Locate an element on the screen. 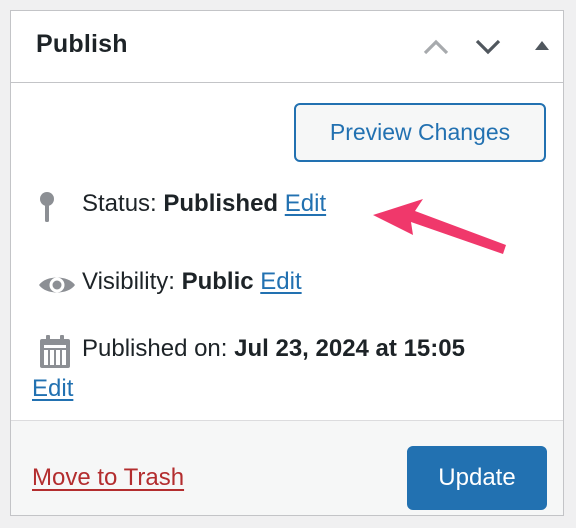 The image size is (576, 528). chevron-down-icon is located at coordinates (488, 47).